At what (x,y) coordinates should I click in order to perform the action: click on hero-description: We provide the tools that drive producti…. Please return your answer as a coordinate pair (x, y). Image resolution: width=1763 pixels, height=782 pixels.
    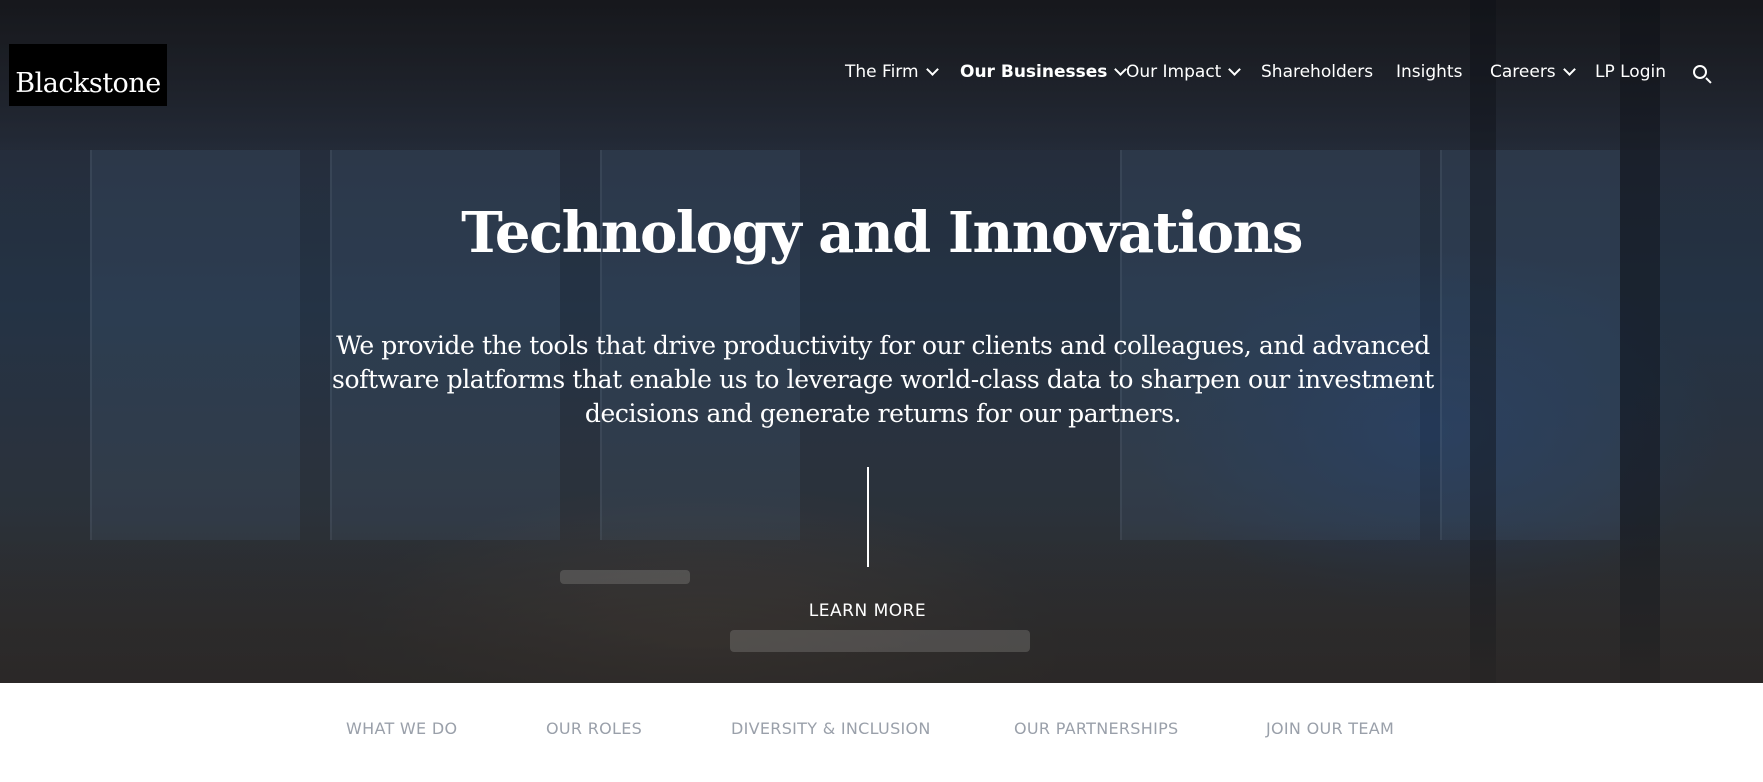
    Looking at the image, I should click on (883, 379).